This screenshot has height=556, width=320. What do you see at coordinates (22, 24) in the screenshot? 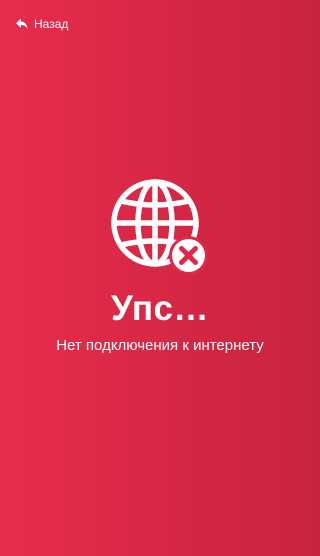
I see `reply-arrow-icon` at bounding box center [22, 24].